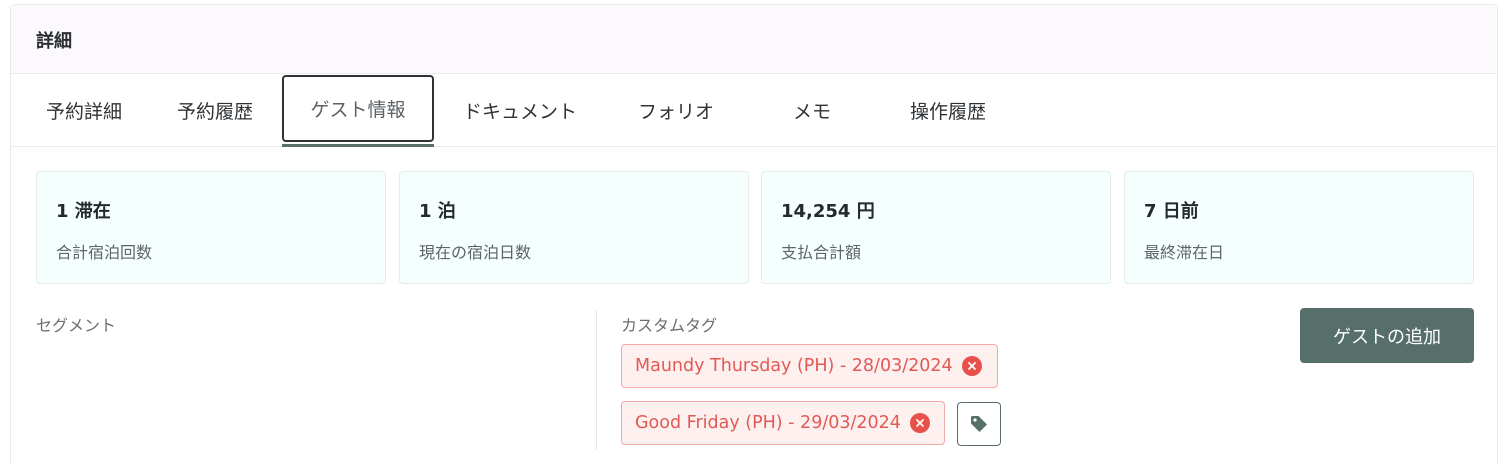 The image size is (1512, 464). Describe the element at coordinates (936, 227) in the screenshot. I see `stat-card-total-paid: 14,254 円 支払合計額` at that location.